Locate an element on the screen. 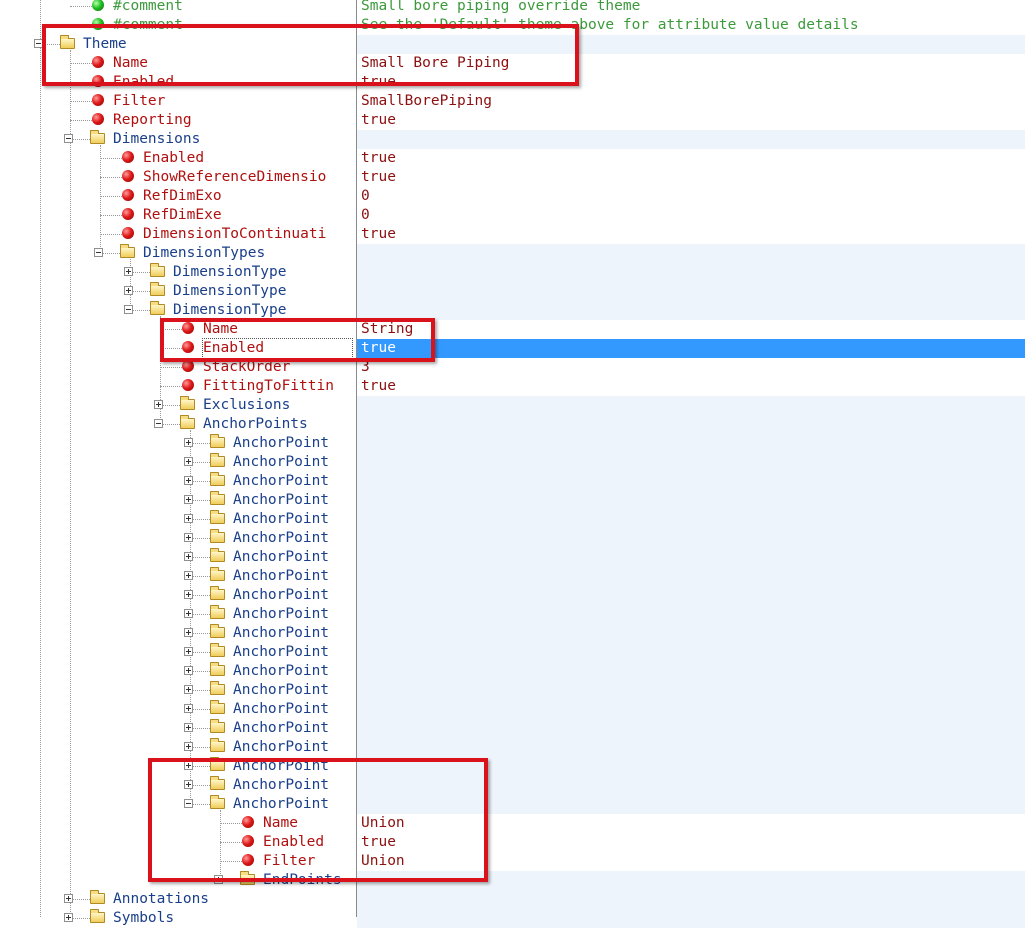 The height and width of the screenshot is (928, 1025). fitting-to-fitting-attr: FittingToFittin true is located at coordinates (512, 386).